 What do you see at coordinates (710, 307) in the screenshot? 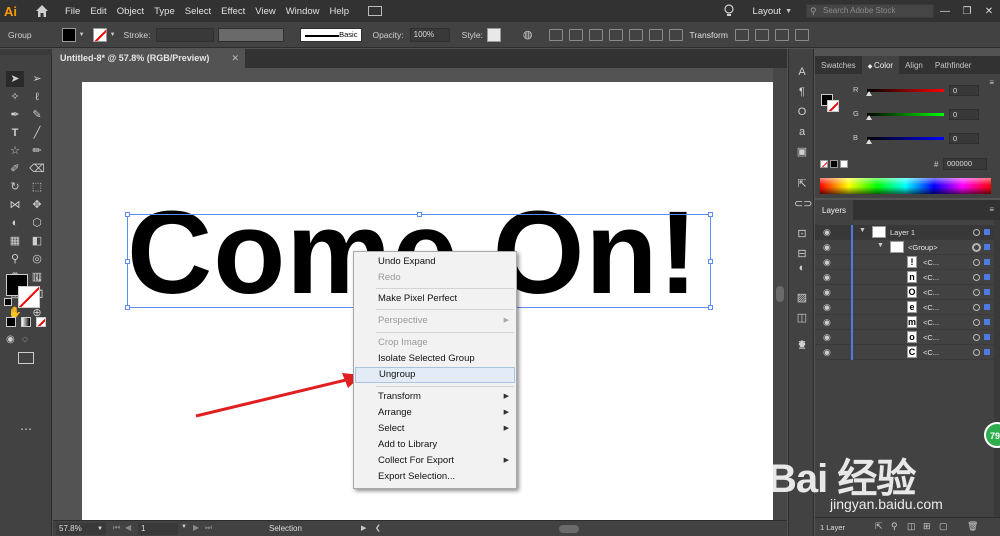
I see `resize-handle-se` at bounding box center [710, 307].